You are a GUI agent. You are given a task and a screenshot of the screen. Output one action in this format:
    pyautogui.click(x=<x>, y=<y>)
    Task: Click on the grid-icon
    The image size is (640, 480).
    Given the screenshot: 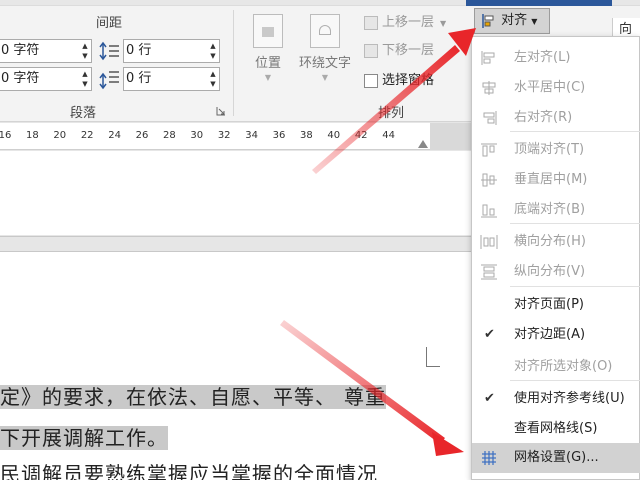 What is the action you would take?
    pyautogui.click(x=489, y=458)
    